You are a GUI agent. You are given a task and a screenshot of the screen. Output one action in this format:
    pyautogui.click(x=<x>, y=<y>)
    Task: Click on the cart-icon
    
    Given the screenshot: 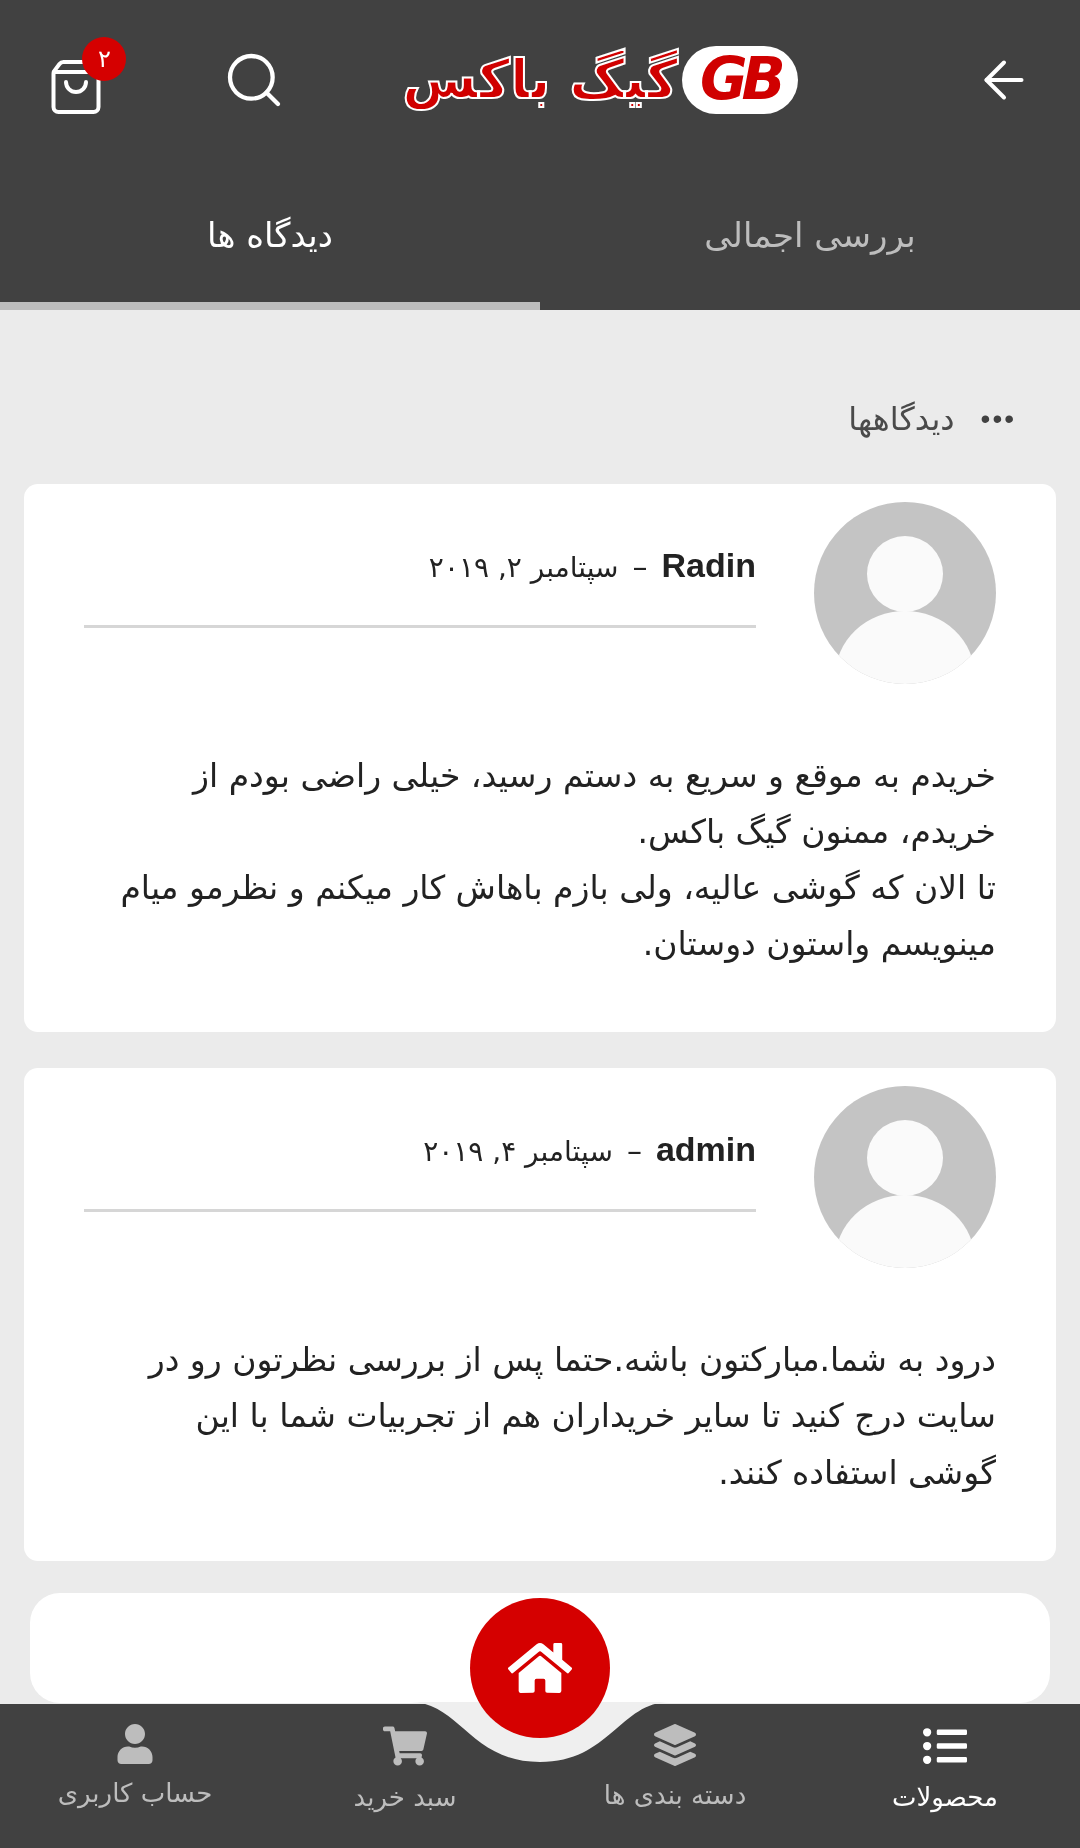 What is the action you would take?
    pyautogui.click(x=405, y=1746)
    